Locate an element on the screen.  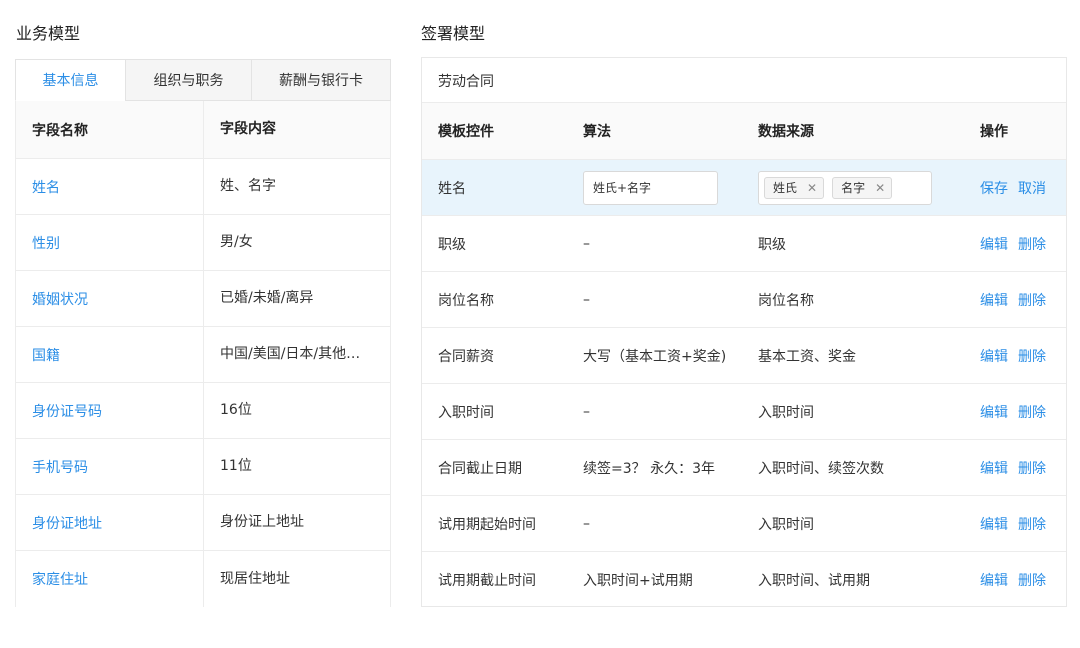
table-row: 合同薪资 大写（基本工资+奖金) 基本工资、奖金 编辑 删除 is located at coordinates (744, 355).